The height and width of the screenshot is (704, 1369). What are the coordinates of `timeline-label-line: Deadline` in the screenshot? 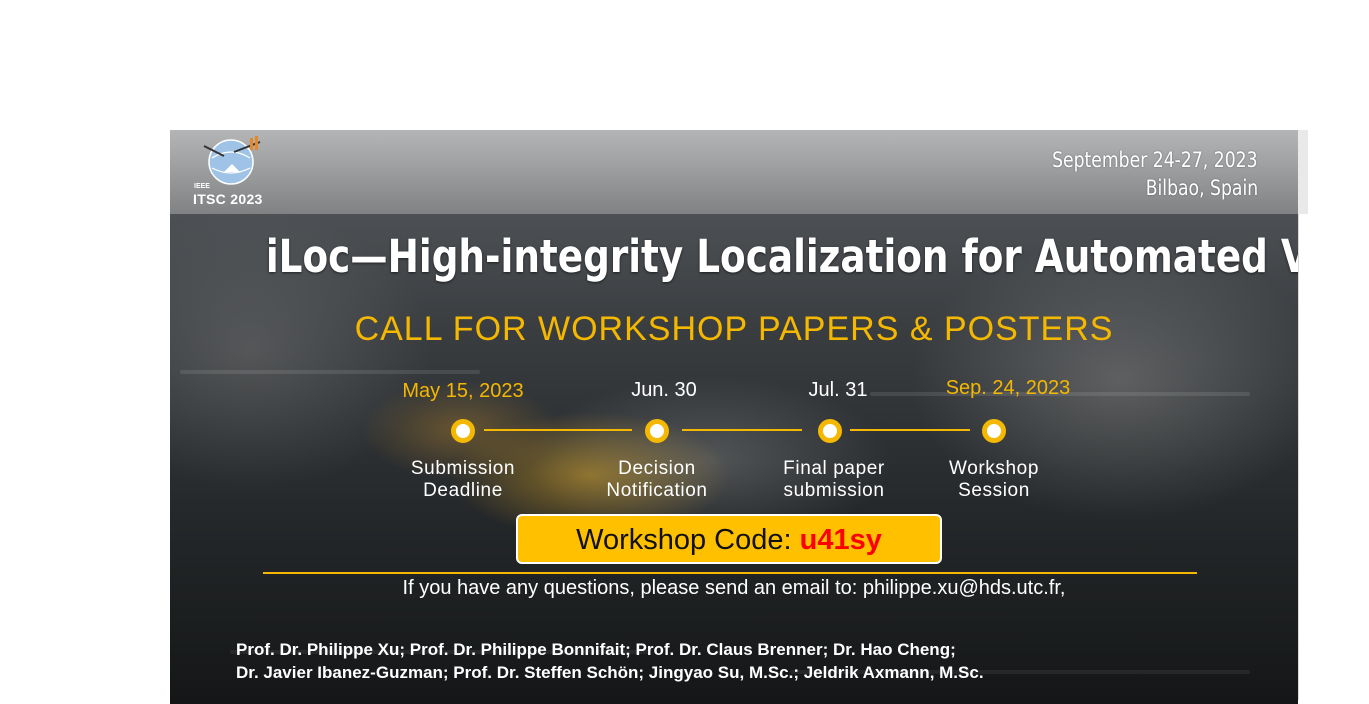 It's located at (463, 490).